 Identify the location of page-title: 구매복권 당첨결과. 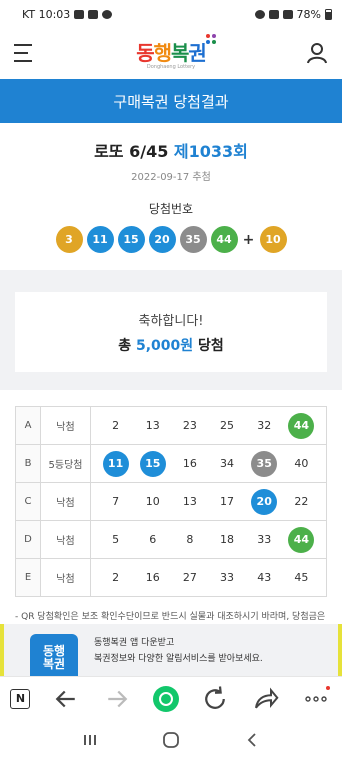
(171, 101).